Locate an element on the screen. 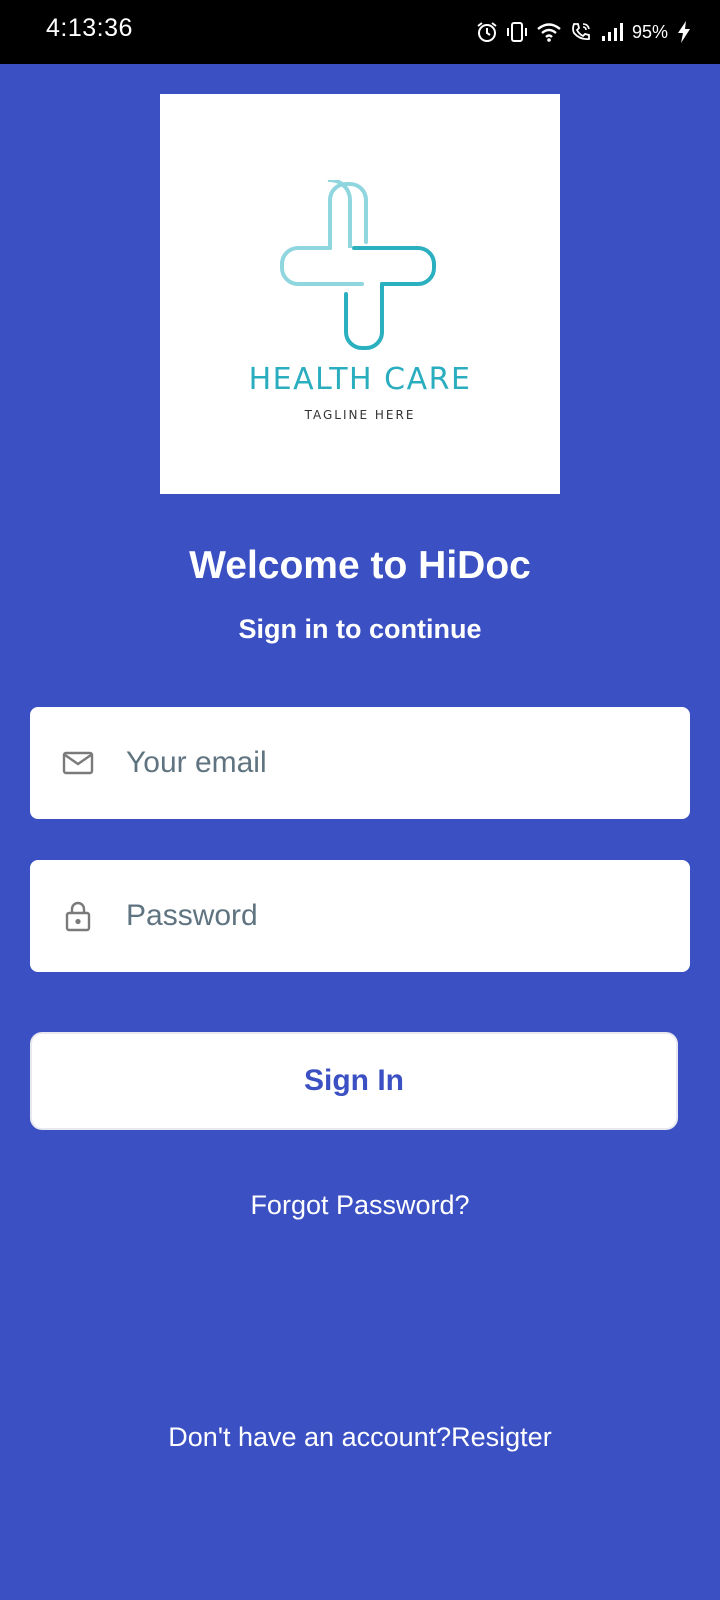 The width and height of the screenshot is (720, 1600). forgot-password-link: Forgot Password? is located at coordinates (360, 1205).